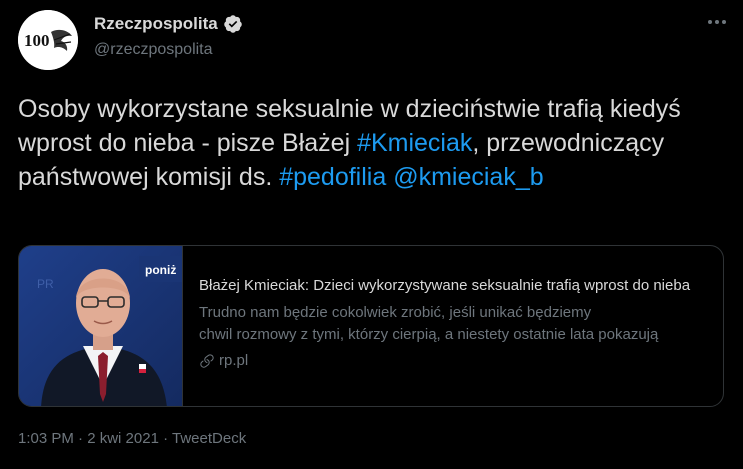 Image resolution: width=743 pixels, height=469 pixels. I want to click on verified-badge-icon, so click(232, 24).